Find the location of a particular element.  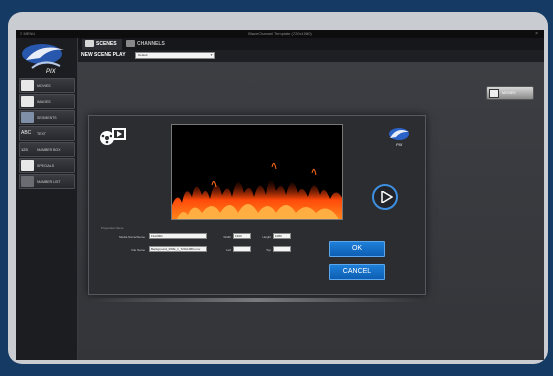

height-label: Height is located at coordinates (266, 237).